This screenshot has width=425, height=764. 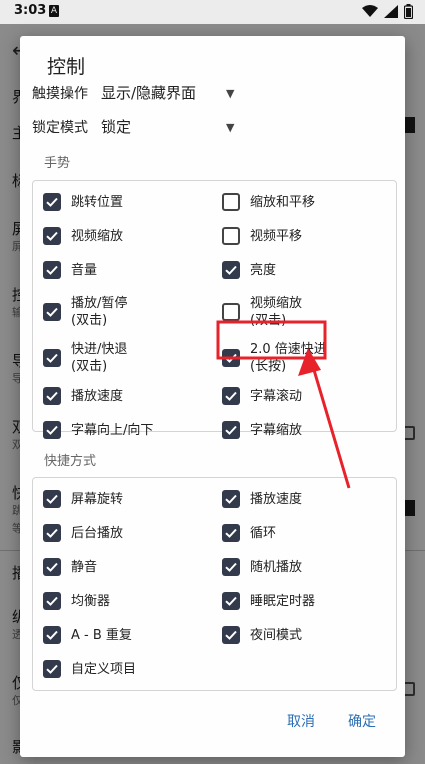 I want to click on checkbox-item: A - B 重复, so click(x=87, y=635).